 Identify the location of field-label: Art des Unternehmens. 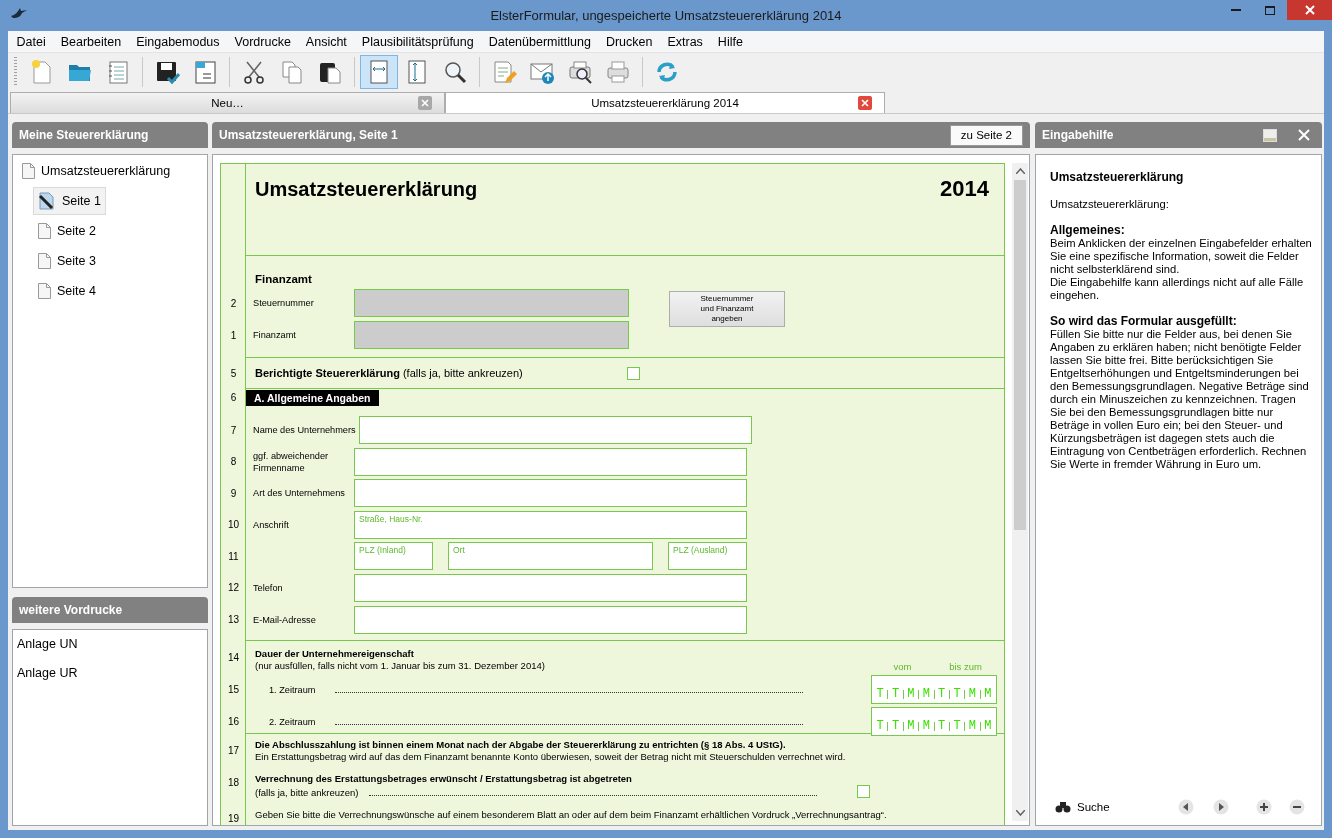
(299, 493).